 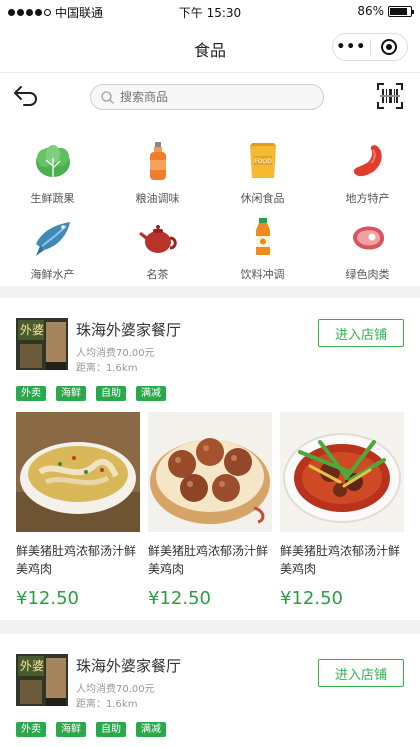 I want to click on barcode-scan-icon, so click(x=390, y=96).